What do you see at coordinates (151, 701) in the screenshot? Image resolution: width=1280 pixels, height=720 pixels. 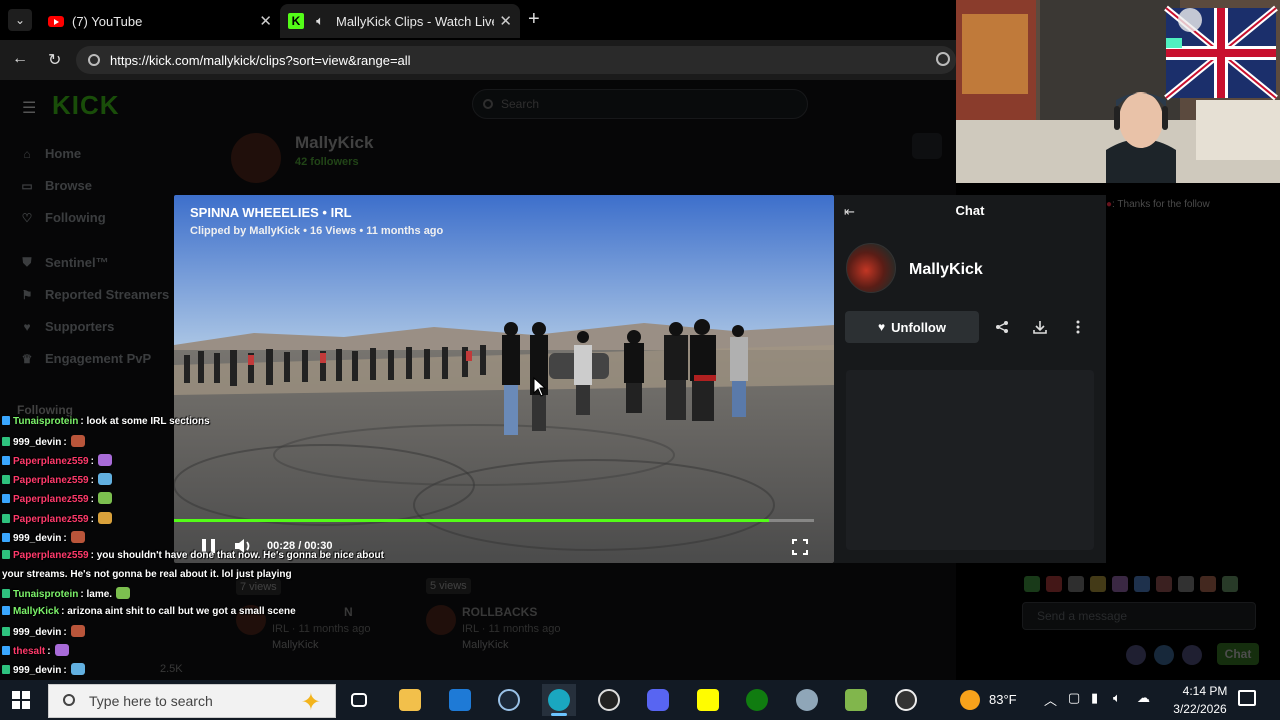 I see `taskbar-search-placeholder: Type here to search` at bounding box center [151, 701].